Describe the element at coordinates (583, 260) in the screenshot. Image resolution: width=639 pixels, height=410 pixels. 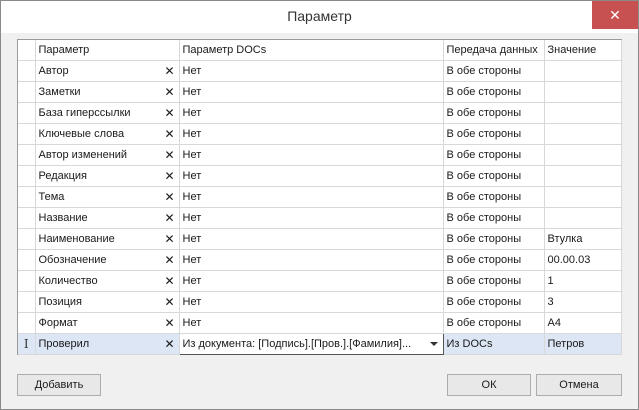
I see `value-cell: 00.00.03` at that location.